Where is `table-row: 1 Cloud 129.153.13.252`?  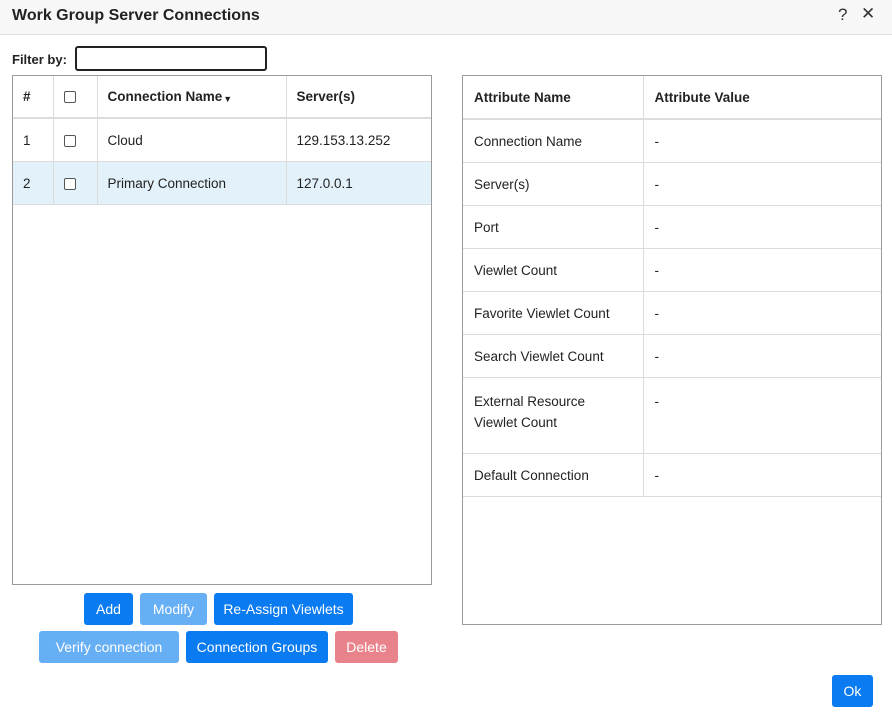 table-row: 1 Cloud 129.153.13.252 is located at coordinates (222, 140).